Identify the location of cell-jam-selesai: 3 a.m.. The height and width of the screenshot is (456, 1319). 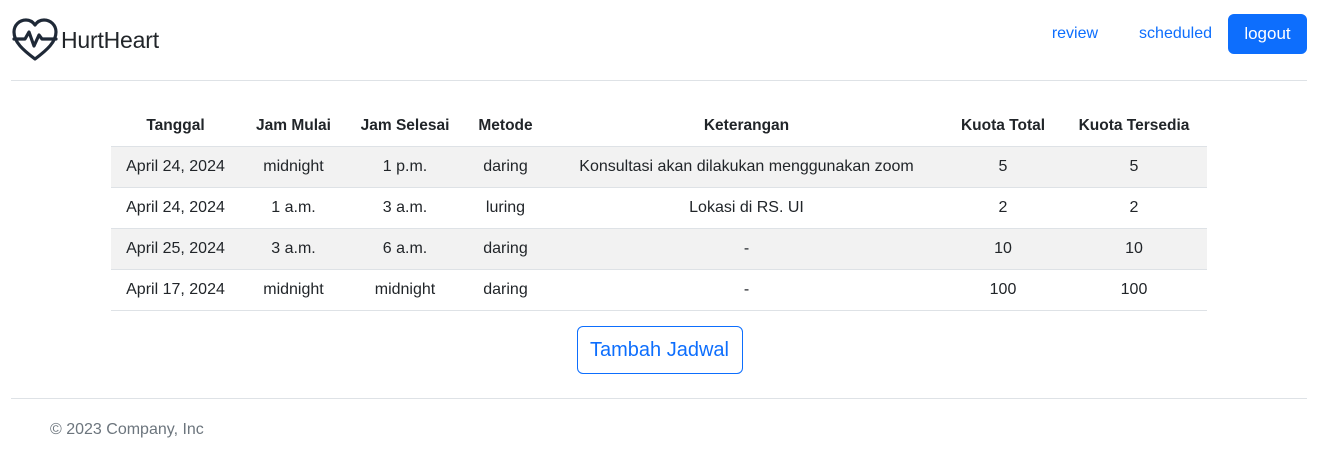
(405, 208).